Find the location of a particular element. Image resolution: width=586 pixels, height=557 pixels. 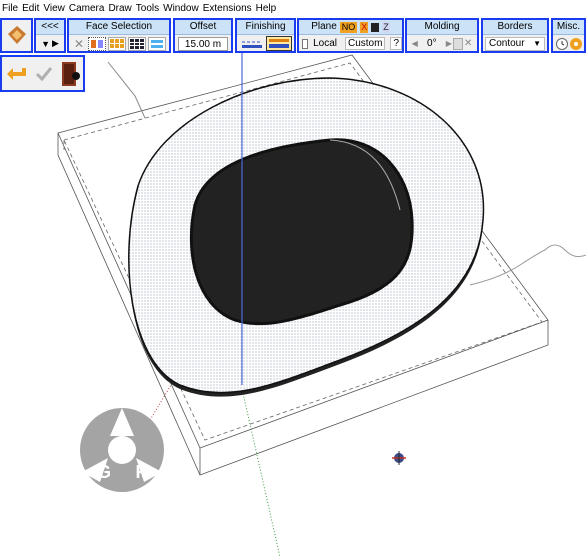

face-selection-title: Face Selection is located at coordinates (119, 27).